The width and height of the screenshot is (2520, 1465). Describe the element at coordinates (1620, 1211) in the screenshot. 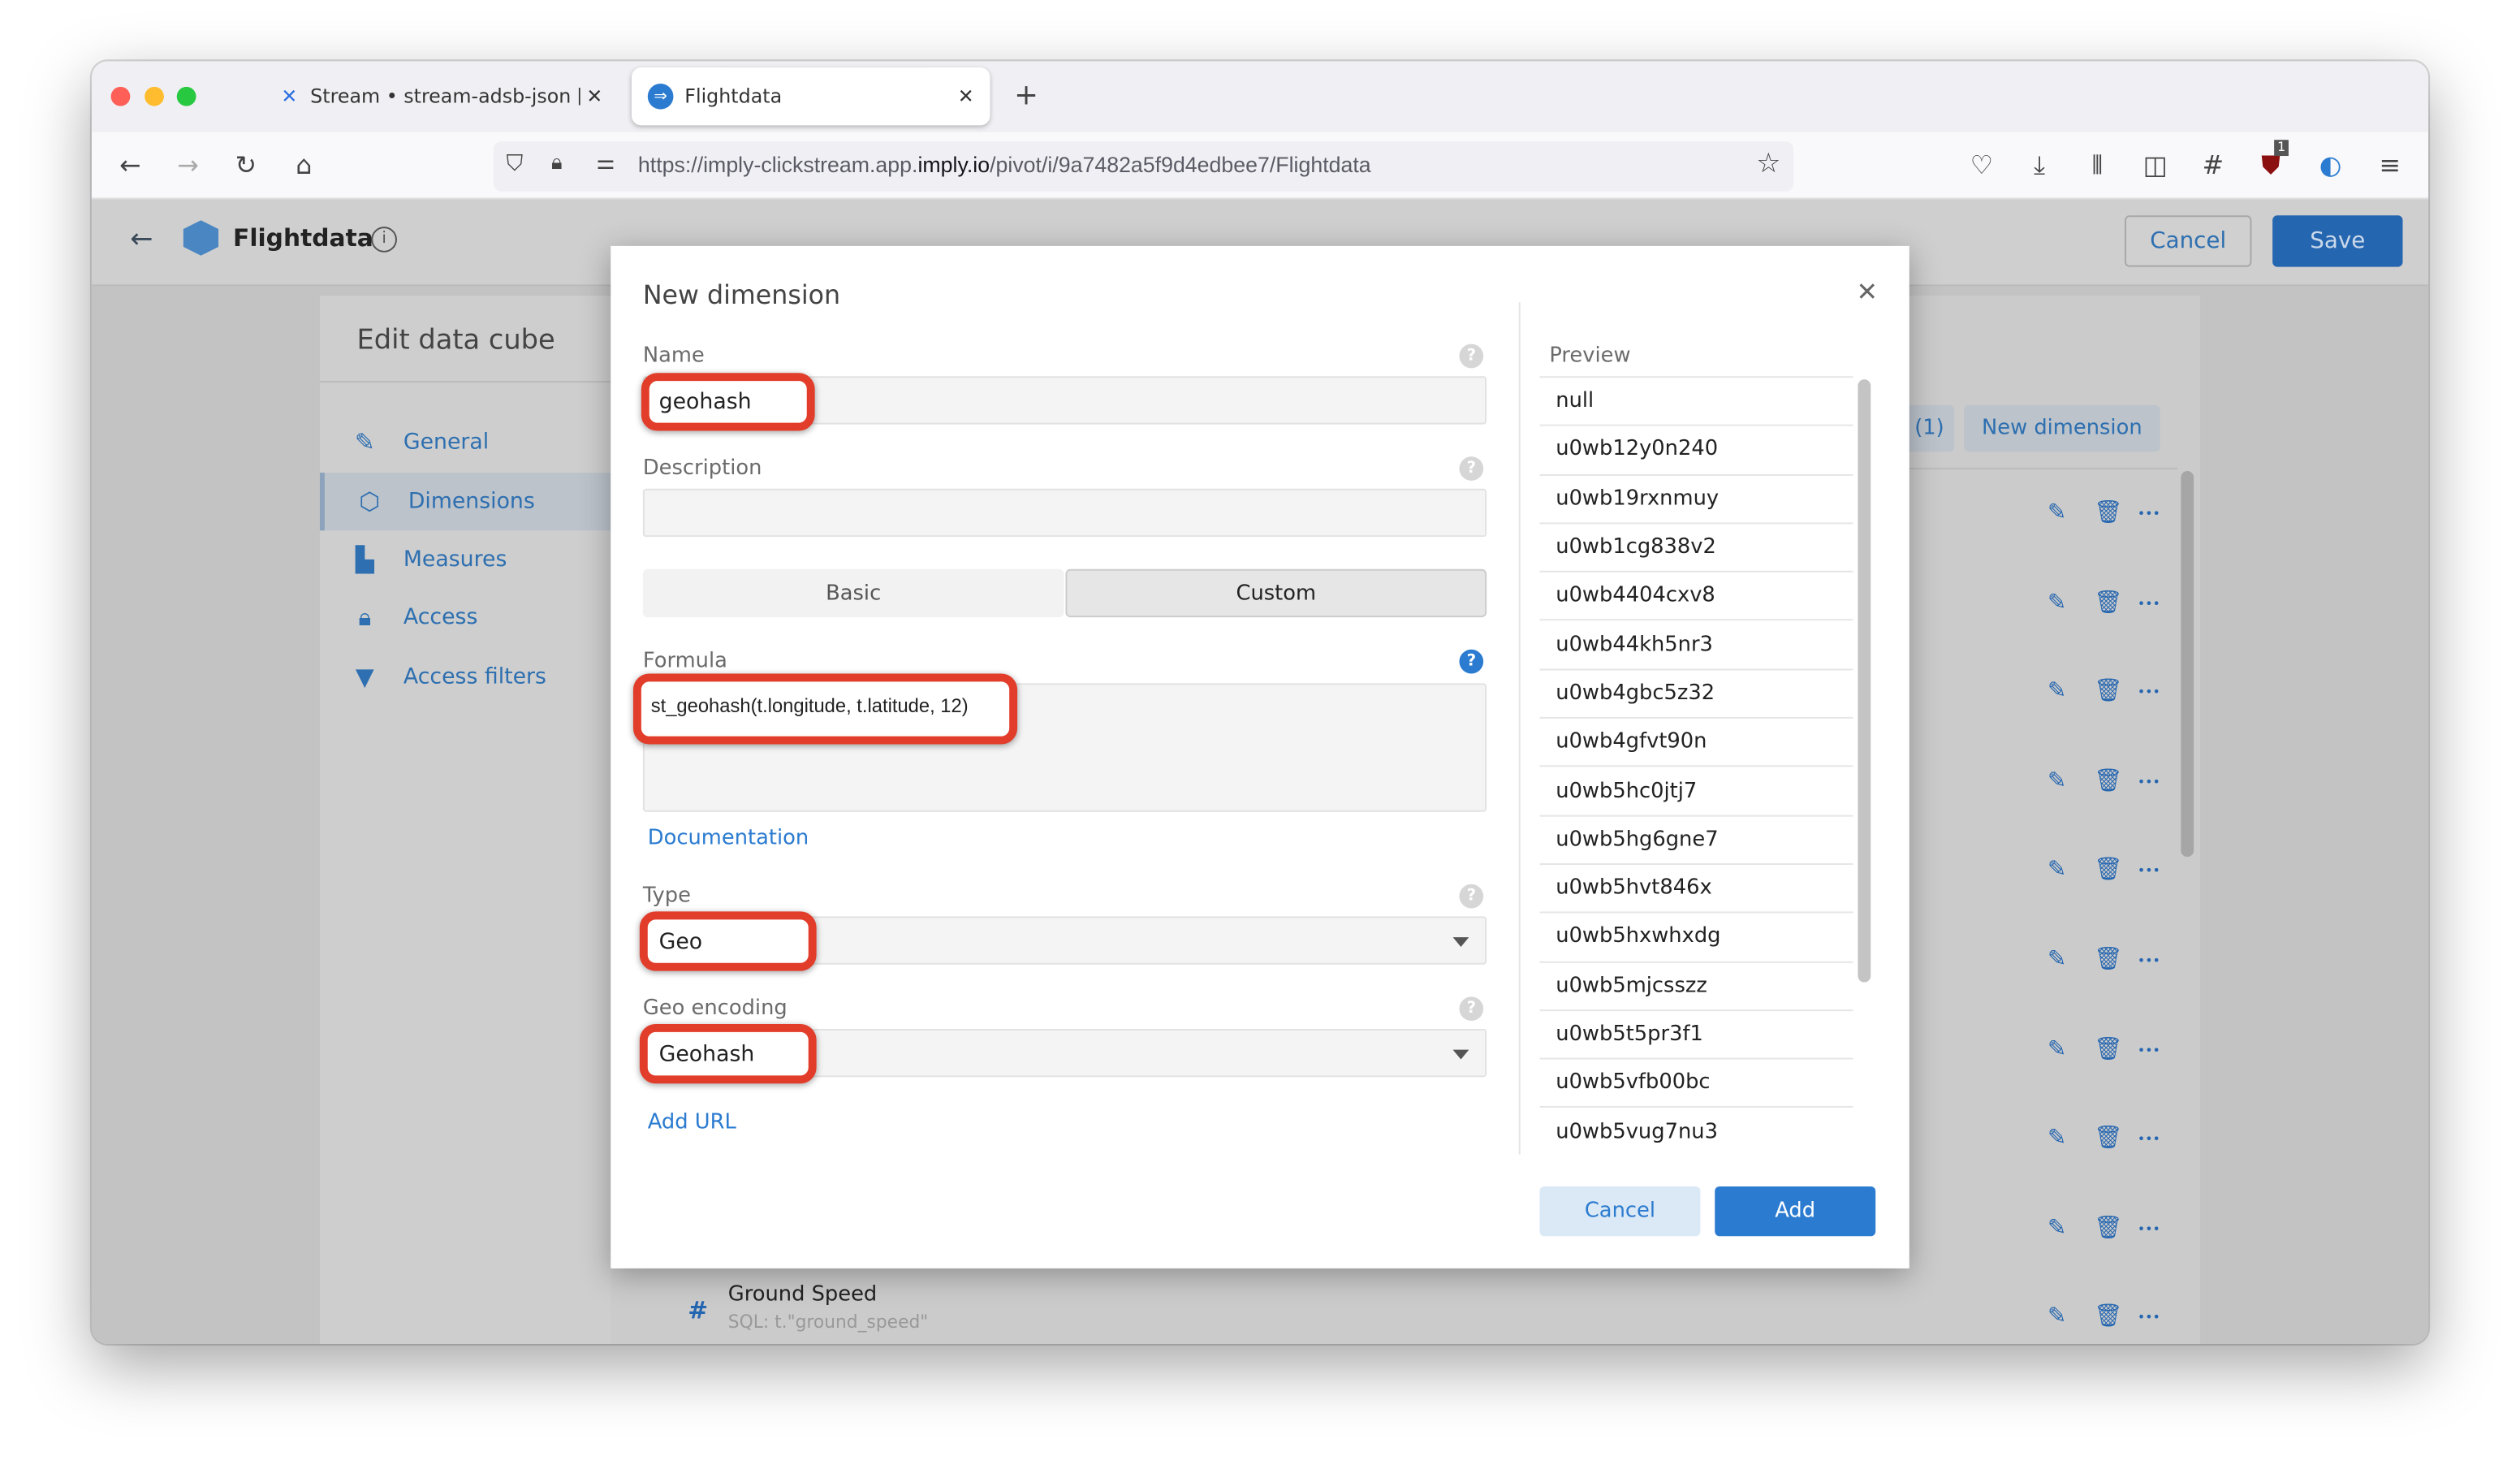

I see `dialog-cancel-button: Cancel` at that location.